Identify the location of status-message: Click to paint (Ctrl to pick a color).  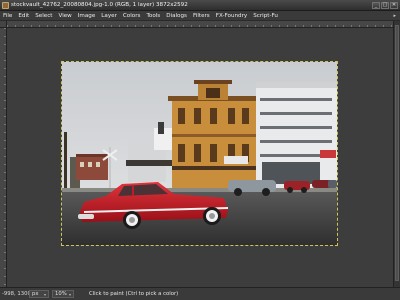
(134, 294).